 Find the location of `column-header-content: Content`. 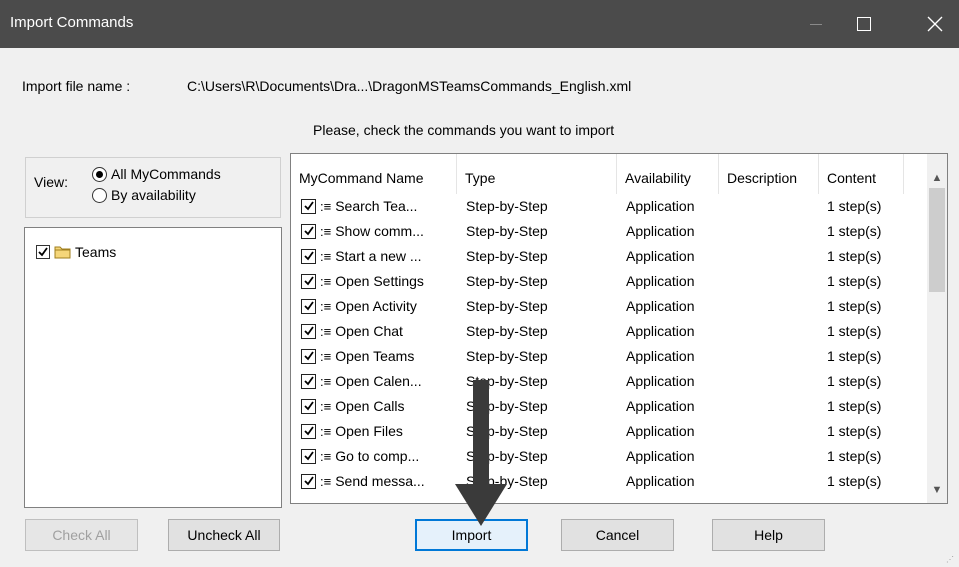

column-header-content: Content is located at coordinates (861, 174).